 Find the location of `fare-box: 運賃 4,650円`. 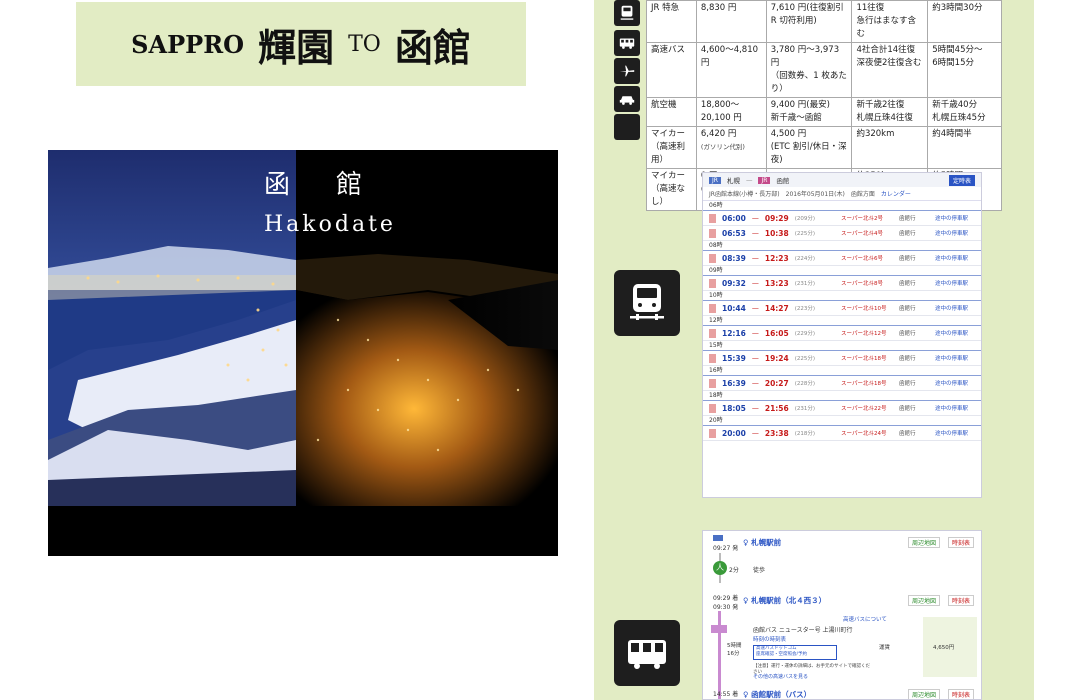

fare-box: 運賃 4,650円 is located at coordinates (928, 647).